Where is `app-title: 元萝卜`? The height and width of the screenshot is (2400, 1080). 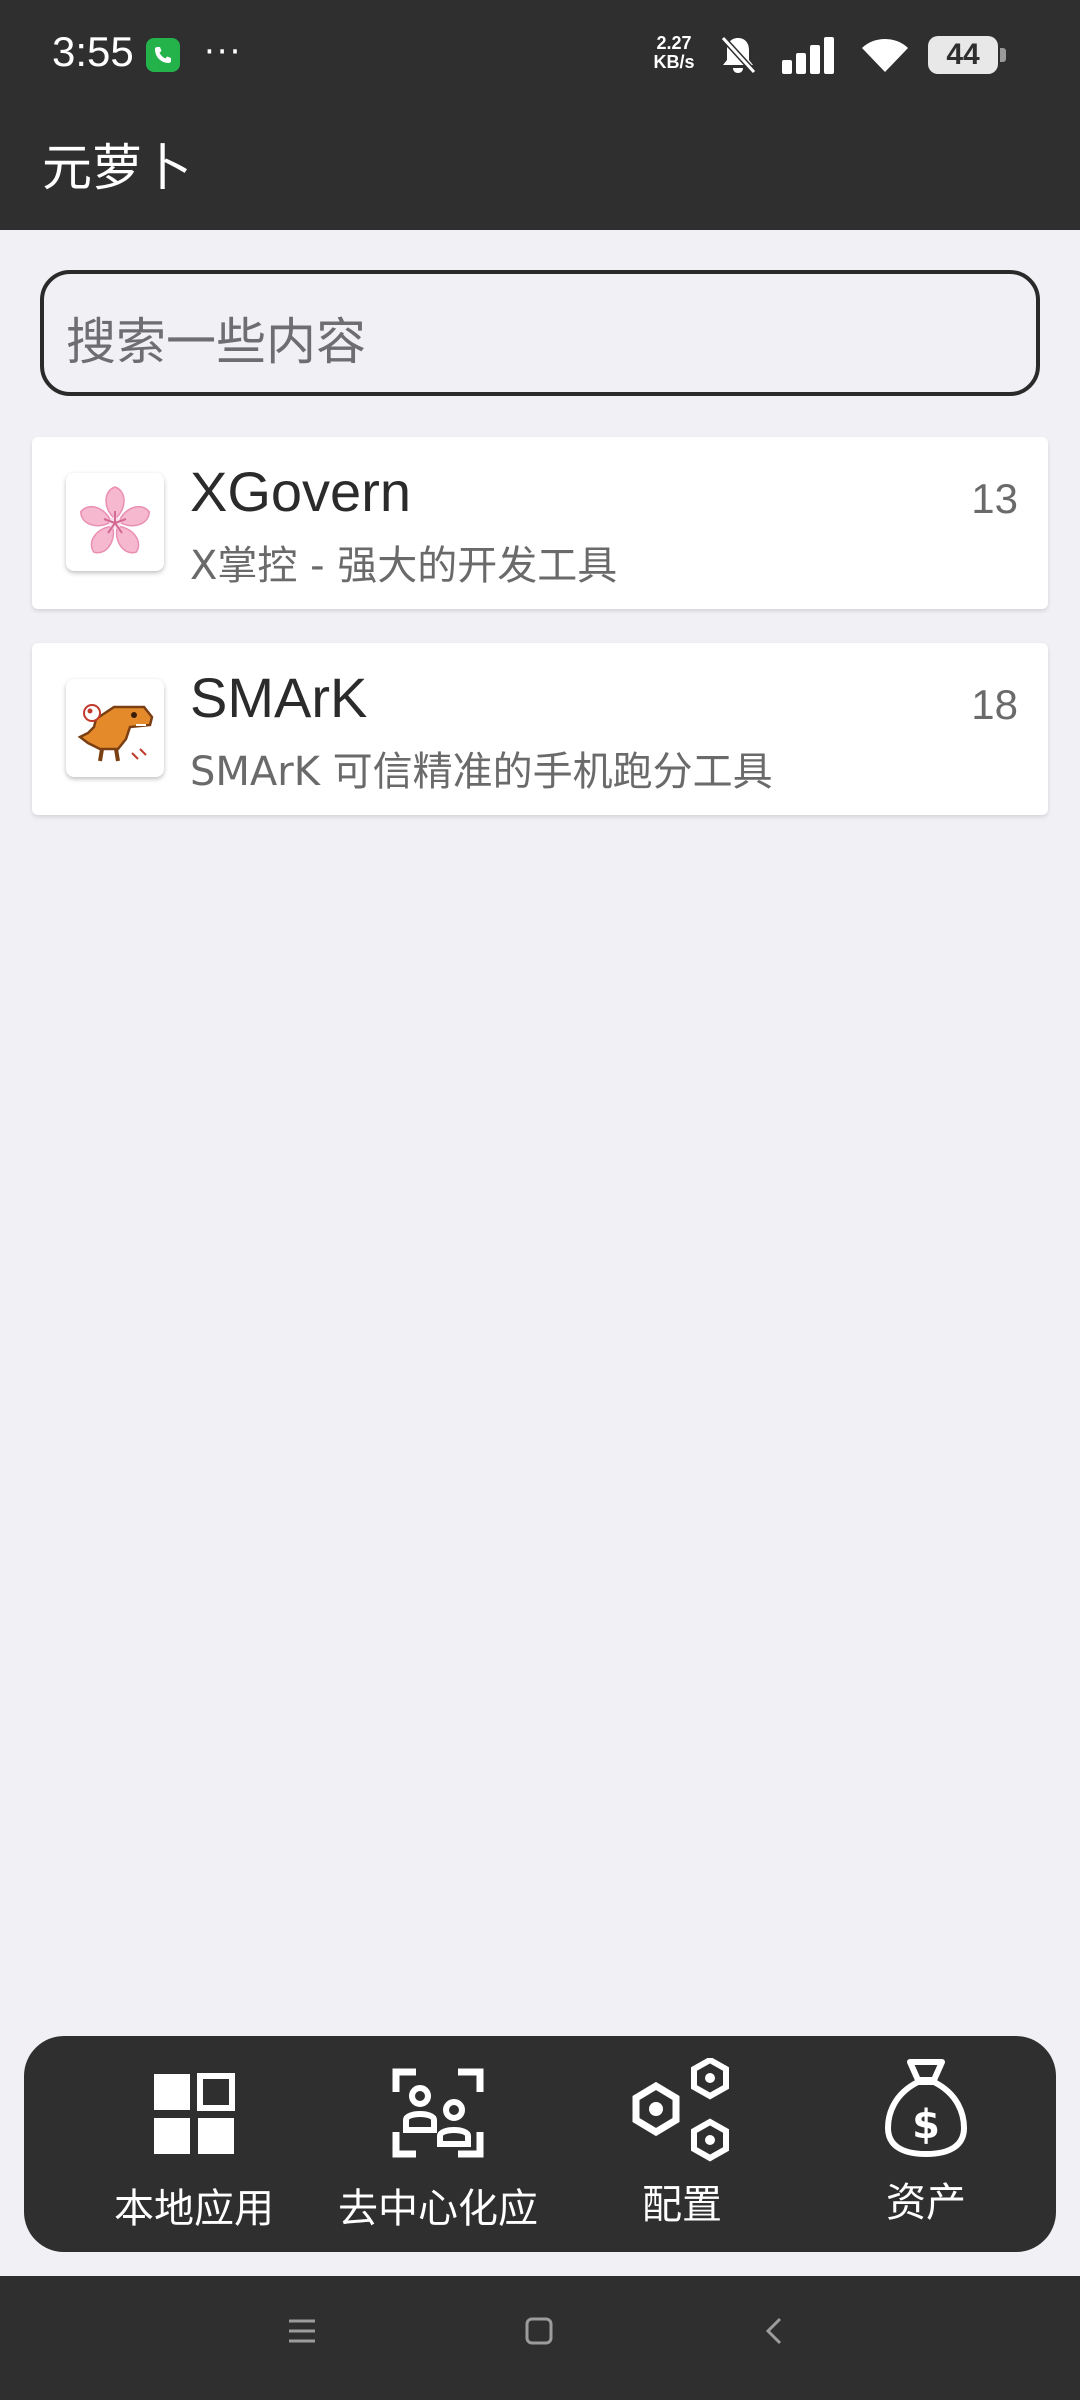
app-title: 元萝卜 is located at coordinates (117, 168).